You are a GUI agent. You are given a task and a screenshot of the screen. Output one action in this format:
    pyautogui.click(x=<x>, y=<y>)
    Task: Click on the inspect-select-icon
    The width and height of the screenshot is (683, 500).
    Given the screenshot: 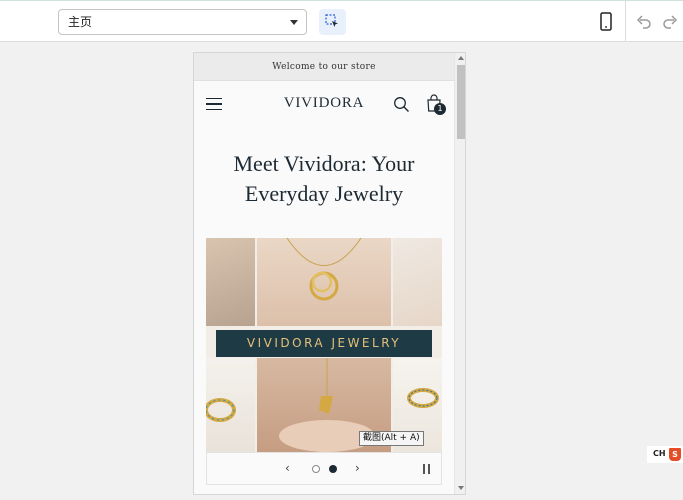 What is the action you would take?
    pyautogui.click(x=331, y=20)
    